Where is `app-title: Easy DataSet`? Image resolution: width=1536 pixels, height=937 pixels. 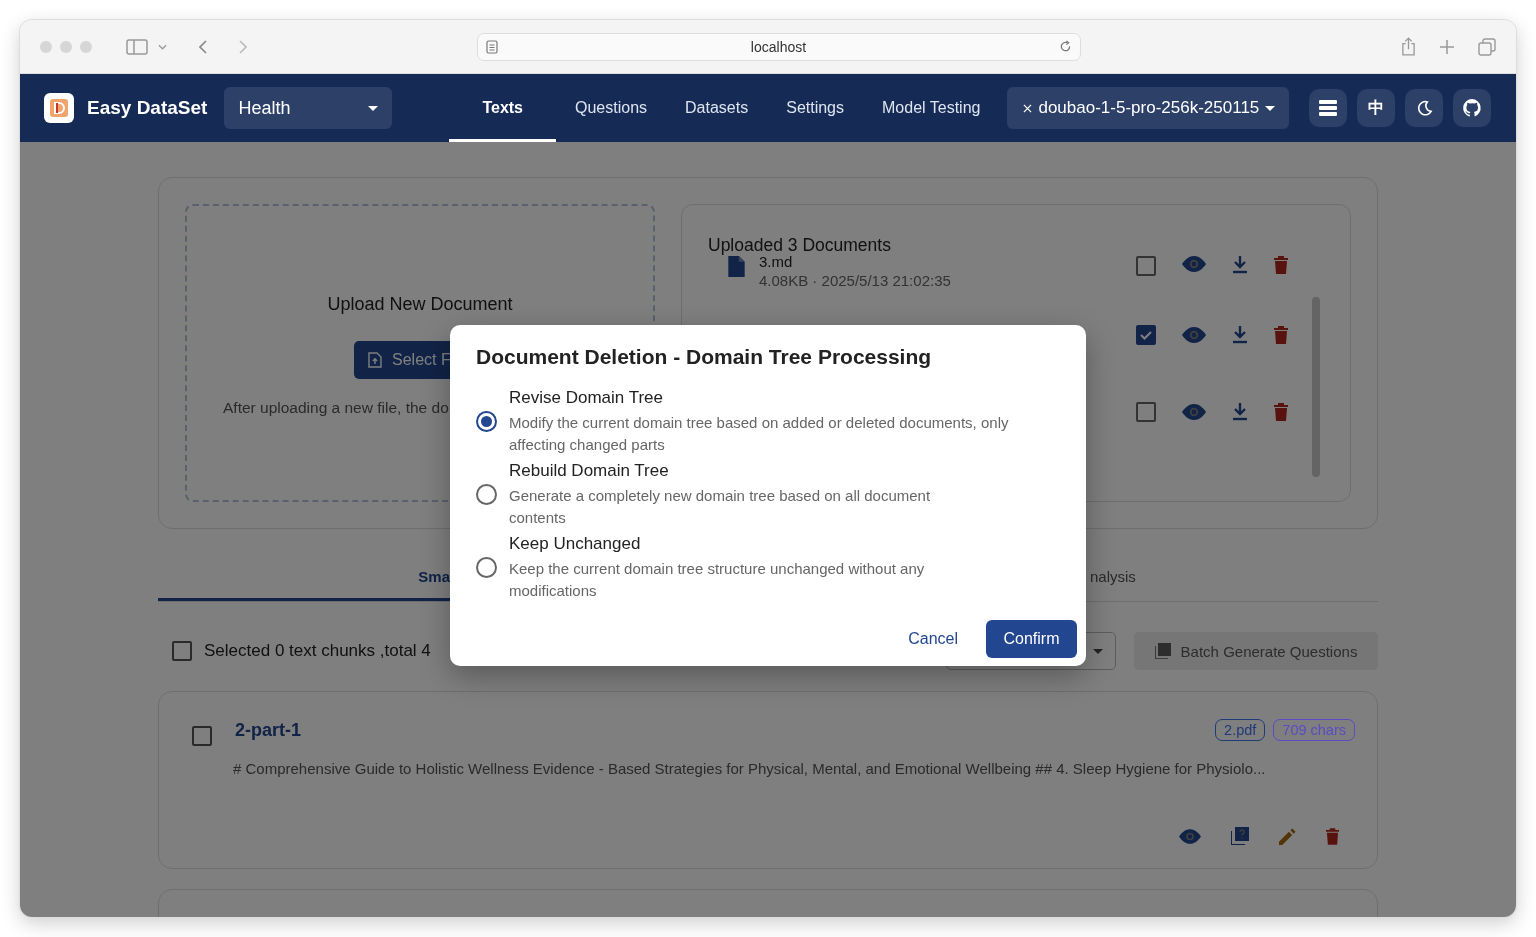 app-title: Easy DataSet is located at coordinates (147, 108).